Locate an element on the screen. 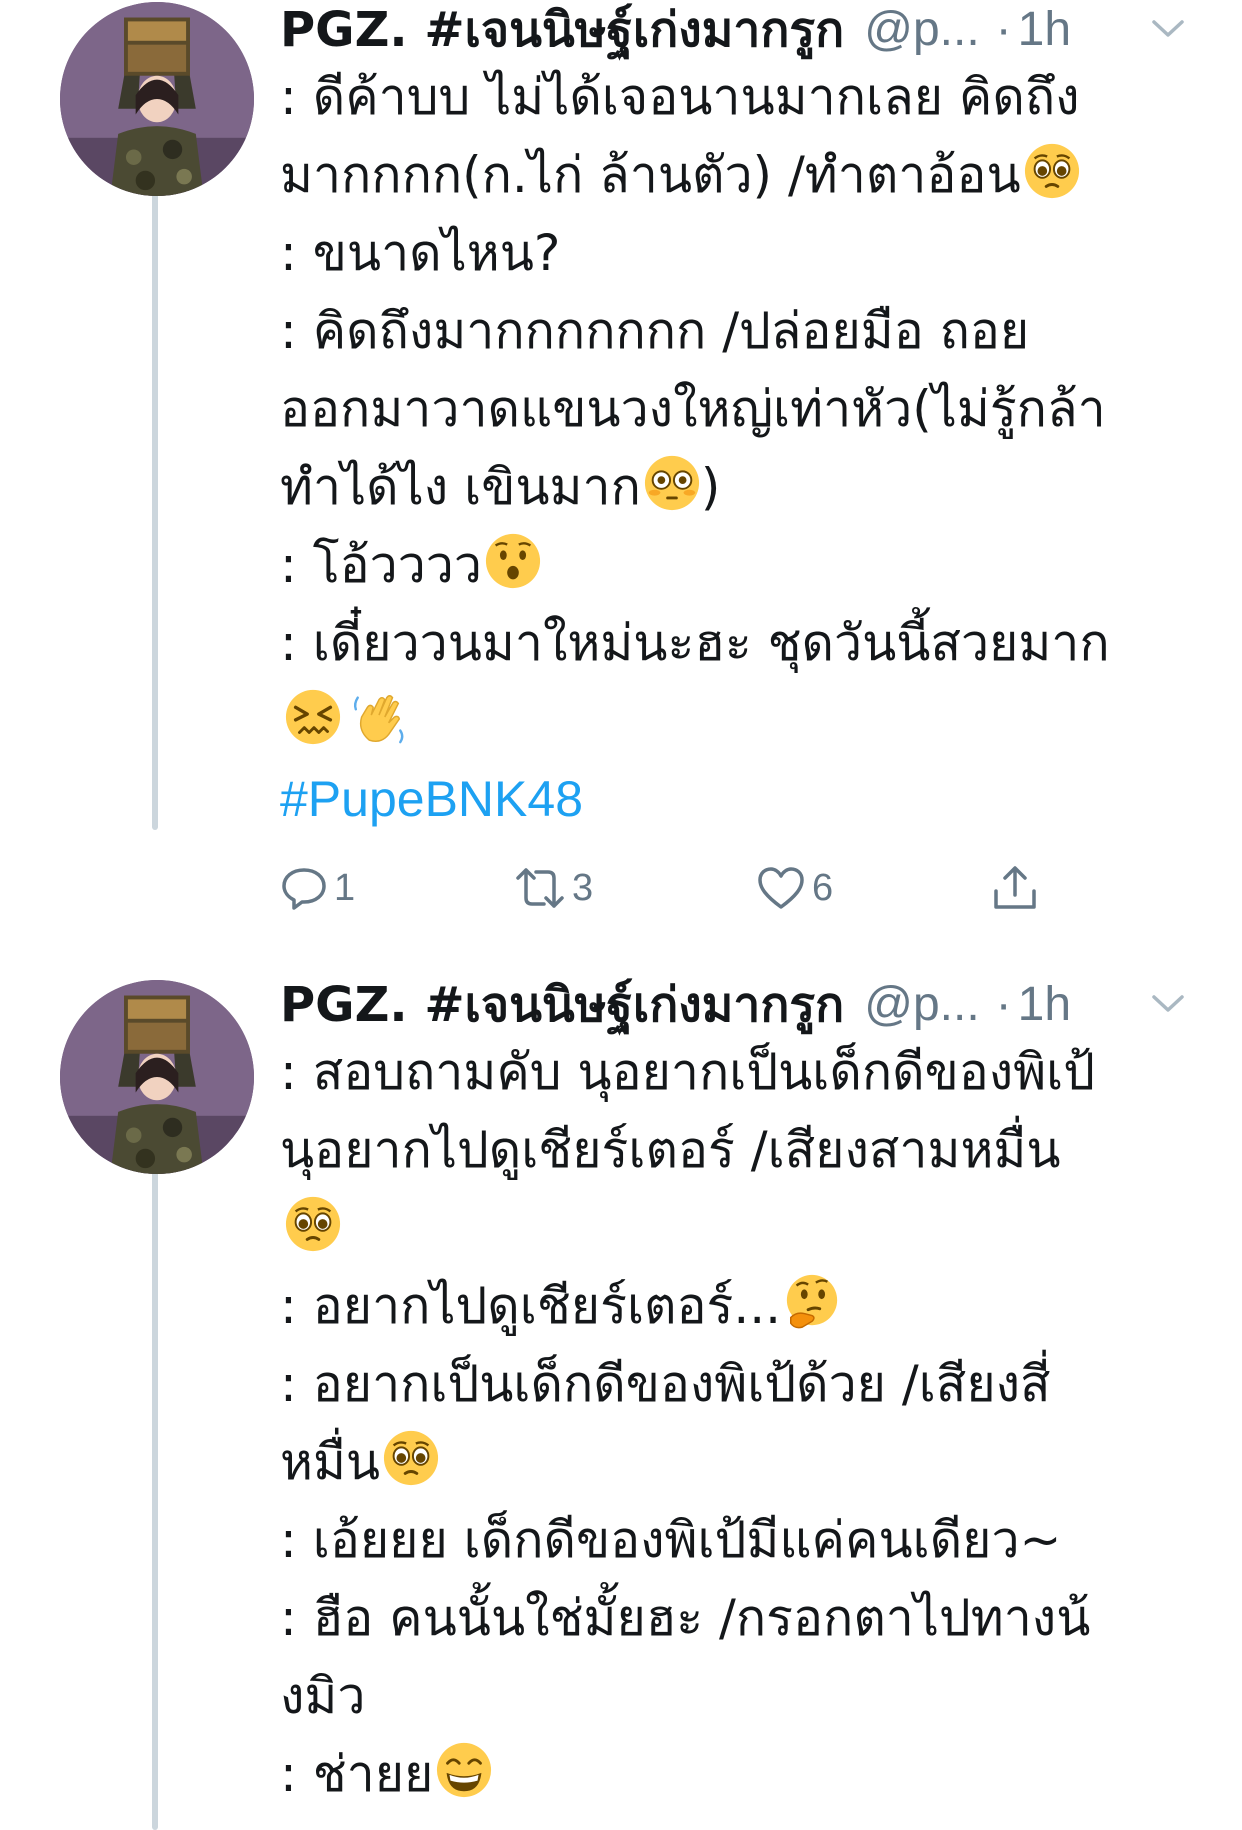 The height and width of the screenshot is (1830, 1242). tweet-line: : คิดถึงมากกกกกกก /ปล่อยมือ ถอย is located at coordinates (655, 331).